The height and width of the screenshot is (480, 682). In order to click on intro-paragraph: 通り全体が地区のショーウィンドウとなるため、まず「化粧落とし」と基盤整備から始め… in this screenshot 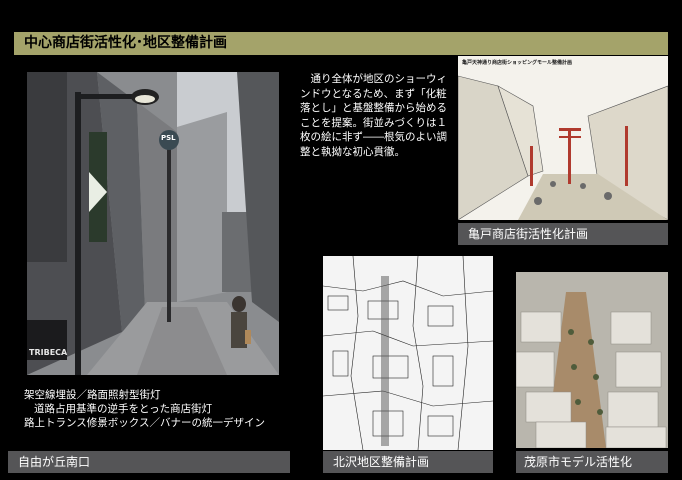, I will do `click(373, 115)`.